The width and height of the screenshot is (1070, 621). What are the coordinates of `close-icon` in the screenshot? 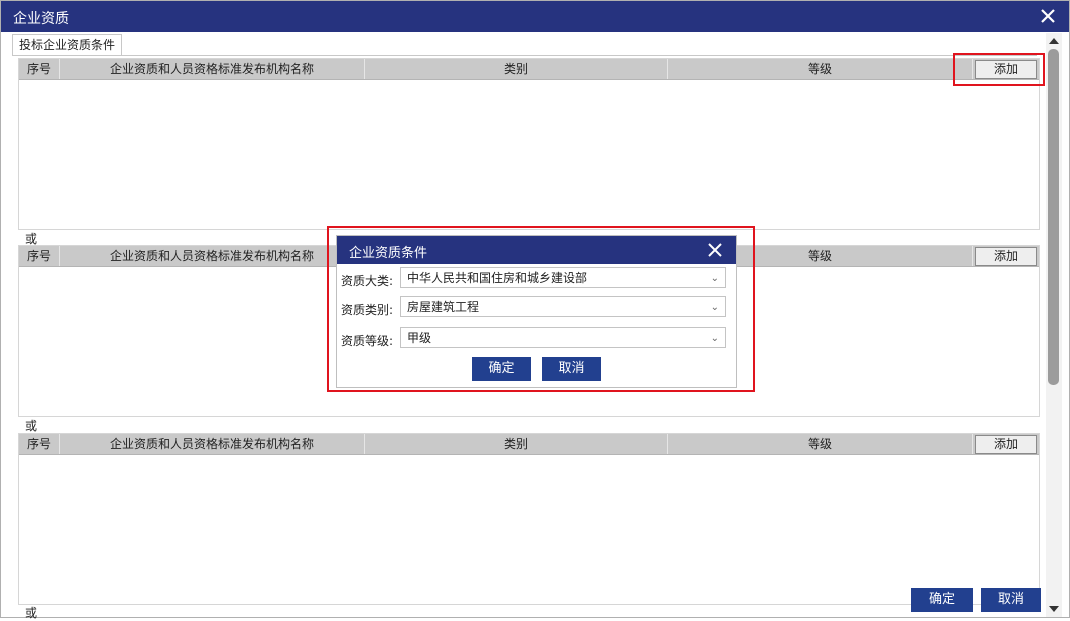 It's located at (1048, 16).